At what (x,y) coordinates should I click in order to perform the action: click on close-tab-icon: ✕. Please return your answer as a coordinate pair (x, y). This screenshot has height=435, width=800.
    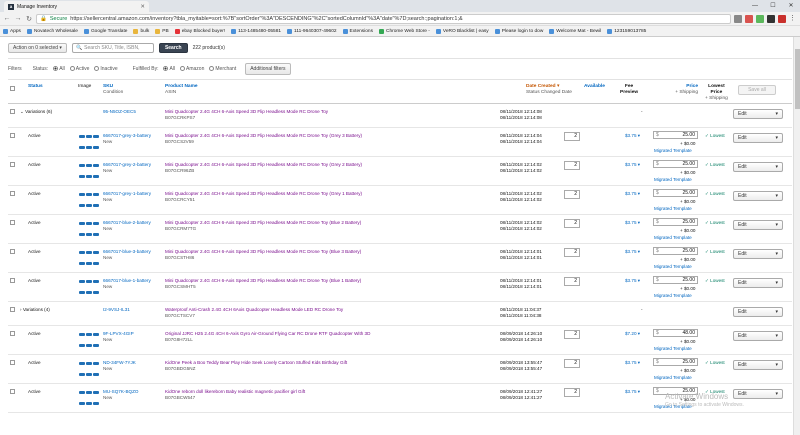
    Looking at the image, I should click on (142, 7).